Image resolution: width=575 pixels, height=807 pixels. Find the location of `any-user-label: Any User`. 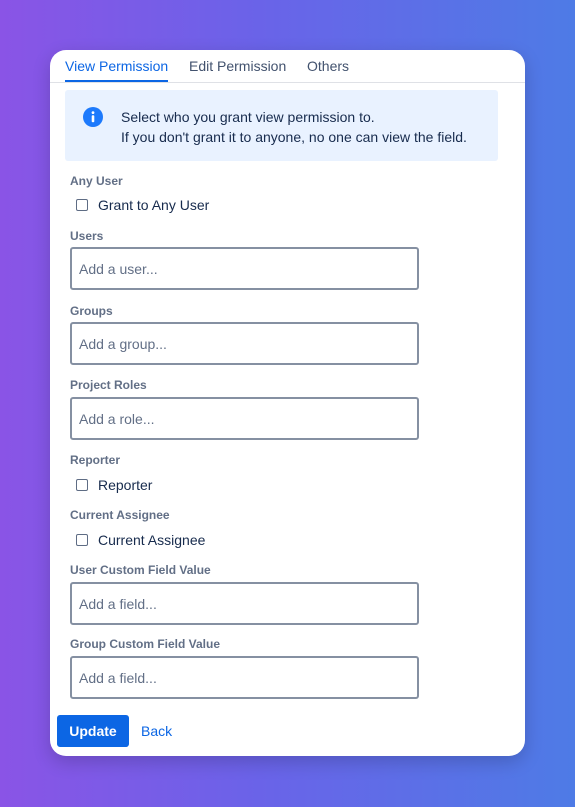

any-user-label: Any User is located at coordinates (96, 181).